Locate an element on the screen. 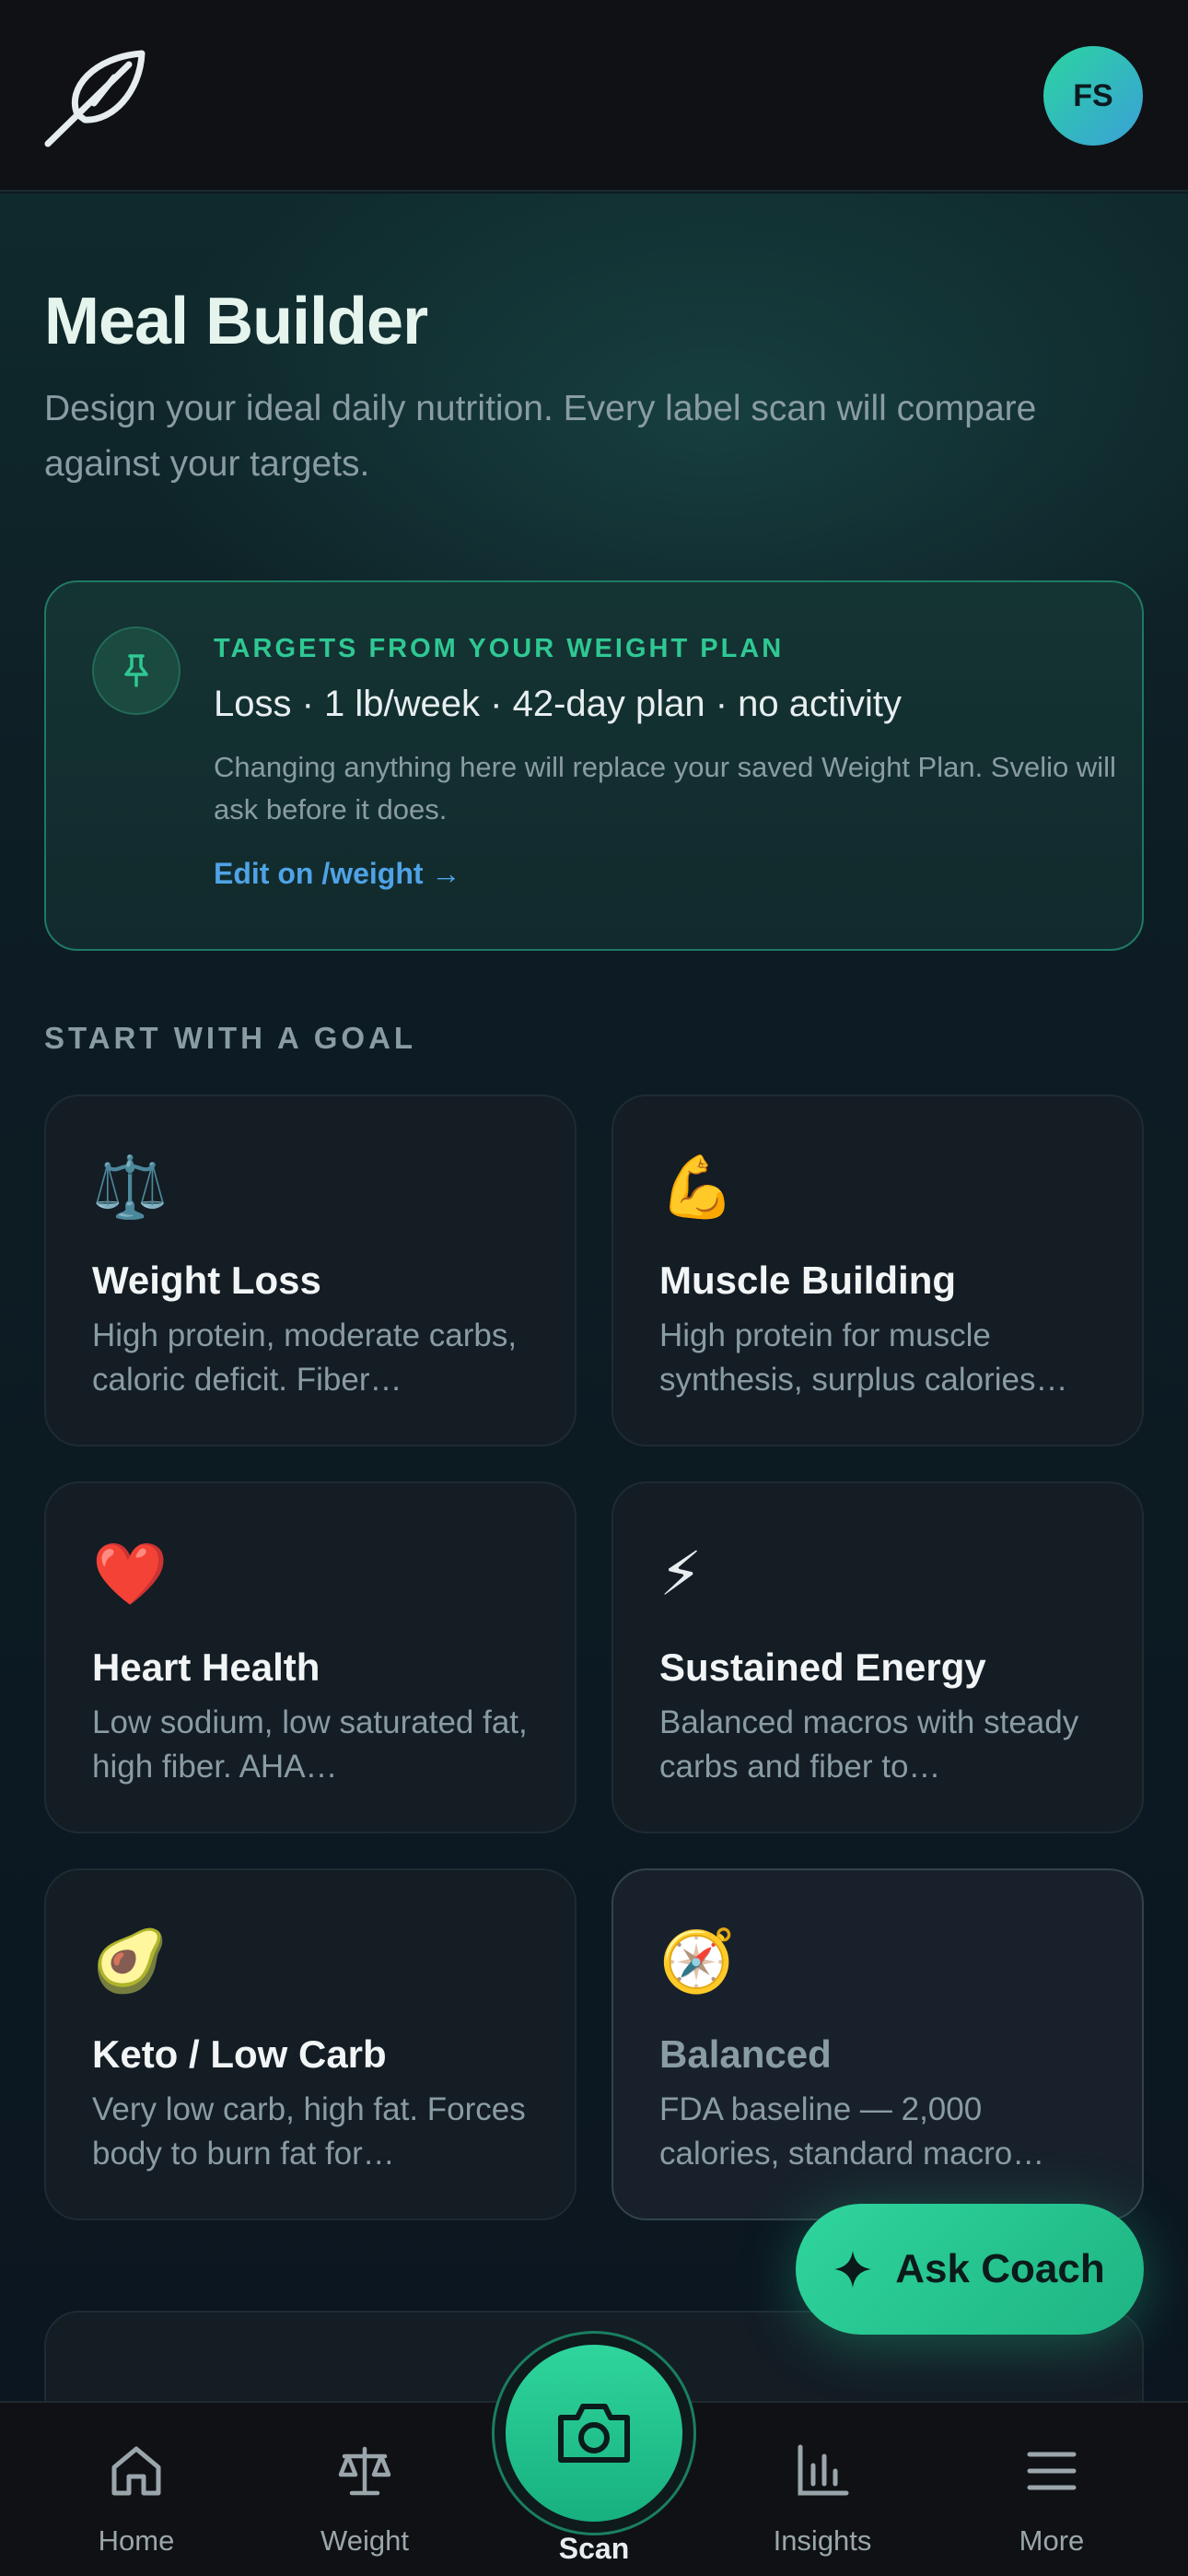  goal-title: Keto / Low Carb is located at coordinates (239, 2054).